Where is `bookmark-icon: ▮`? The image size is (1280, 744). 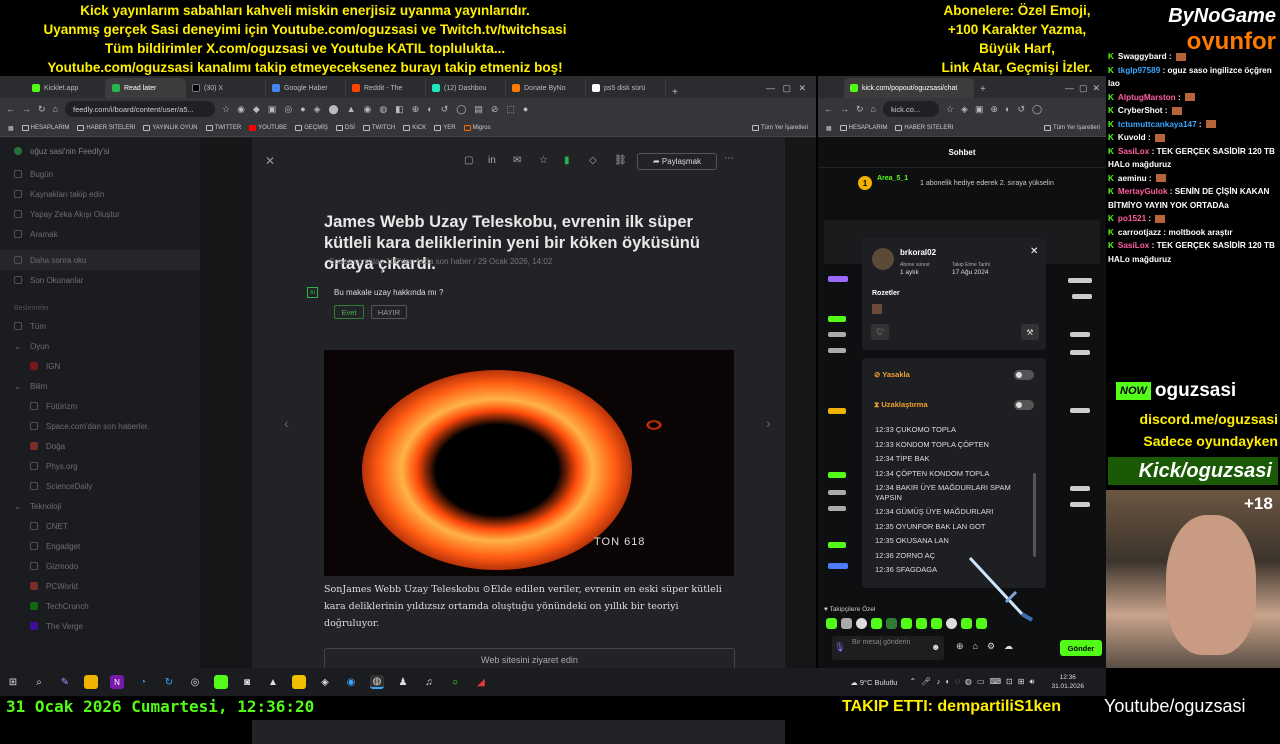
bookmark-icon: ▮ is located at coordinates (567, 160).